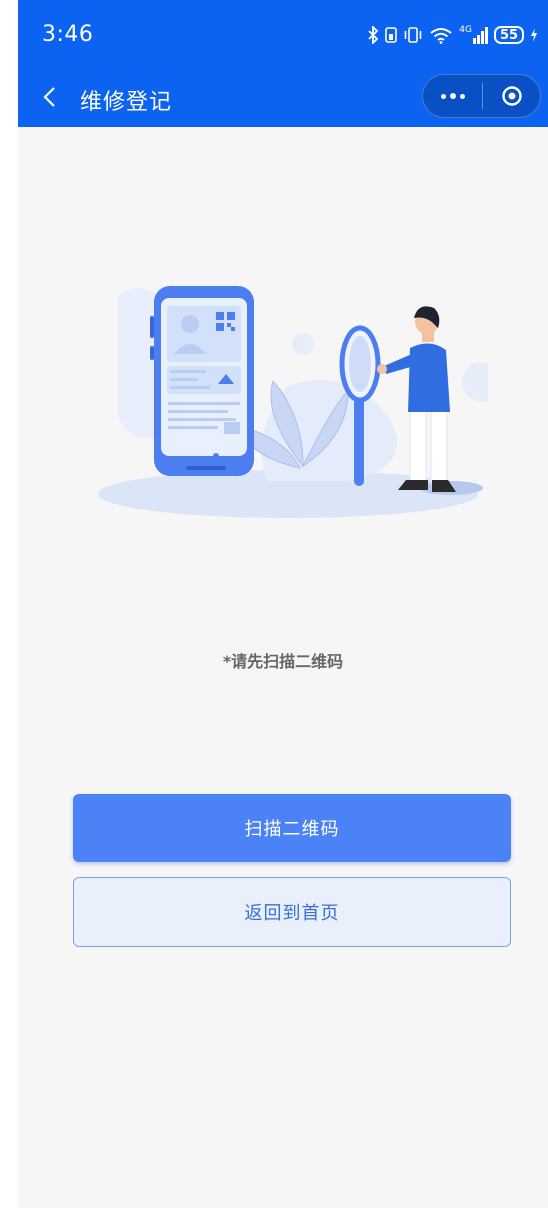  I want to click on close-target-icon, so click(511, 96).